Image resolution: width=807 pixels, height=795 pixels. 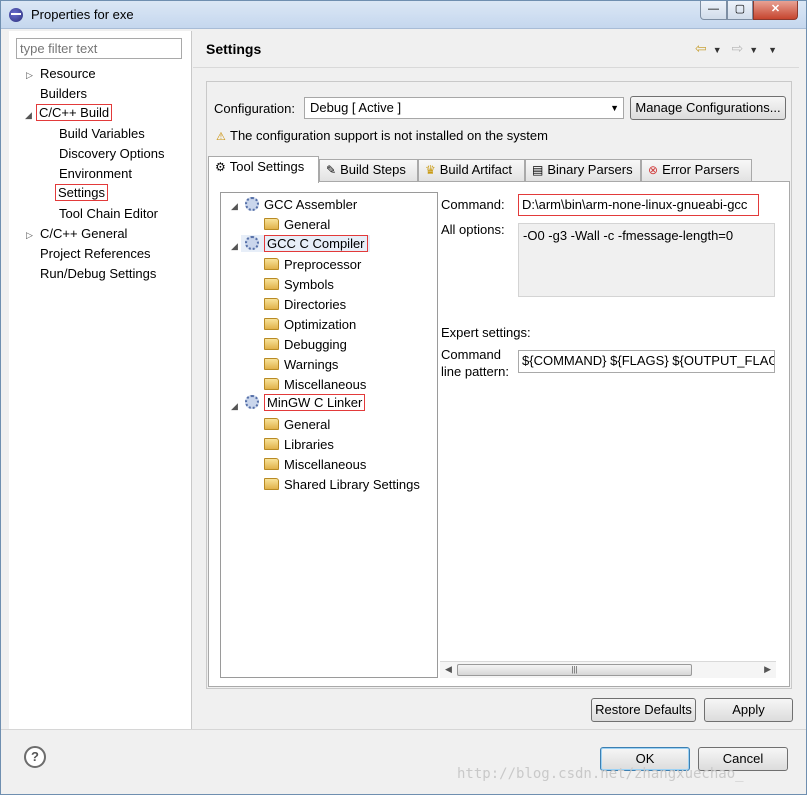 What do you see at coordinates (98, 273) in the screenshot?
I see `nav-item-run-debug-settings: Run/Debug Settings` at bounding box center [98, 273].